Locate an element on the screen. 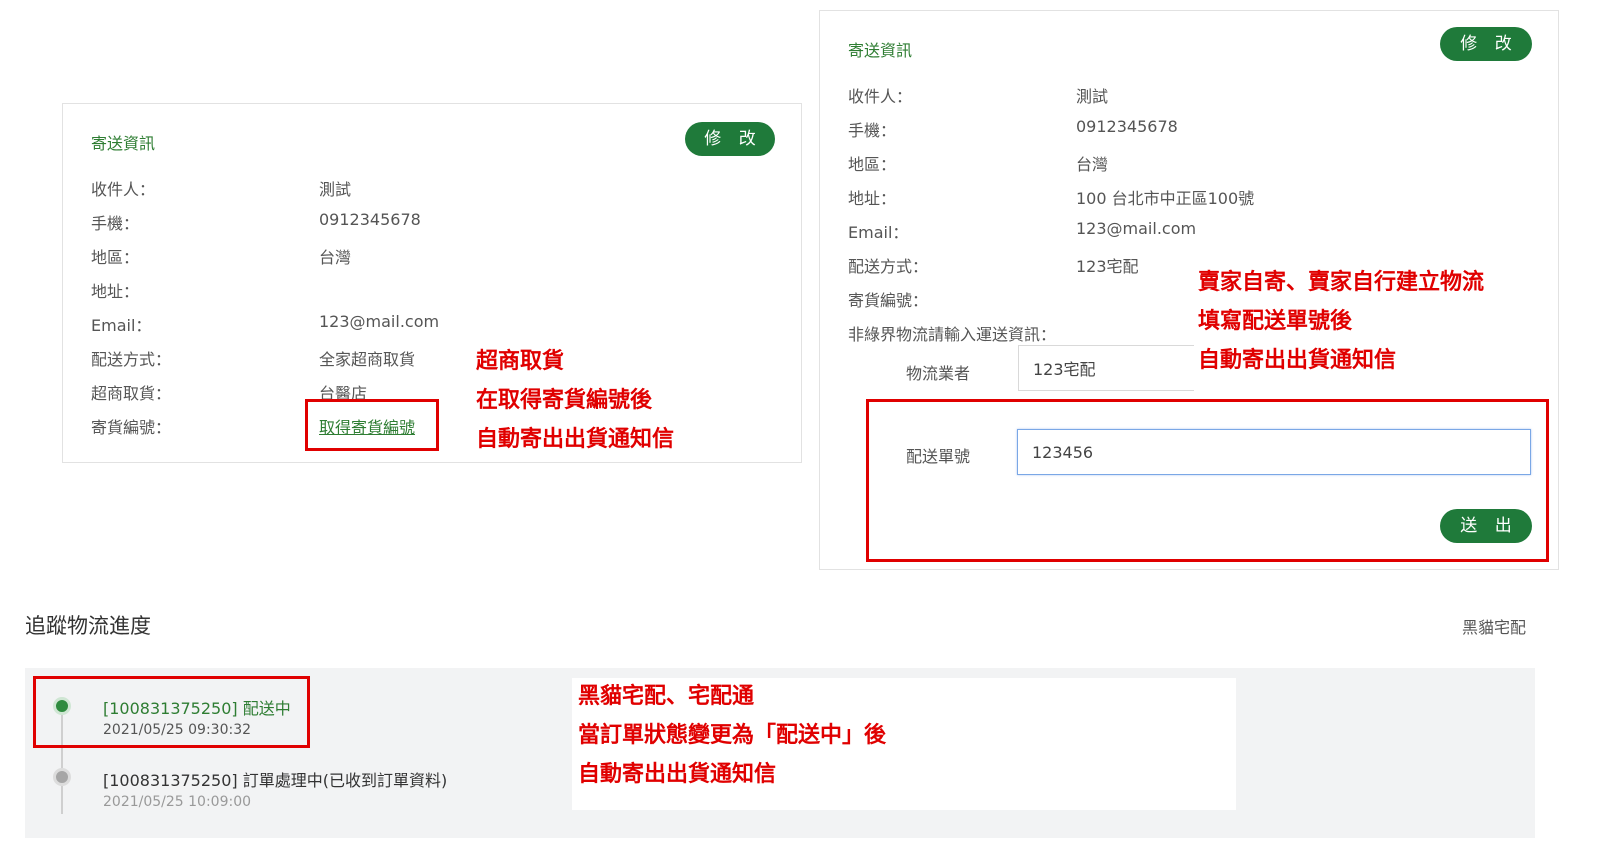 The width and height of the screenshot is (1600, 854). tracking-carrier-name: 黑貓宅配 is located at coordinates (1494, 627).